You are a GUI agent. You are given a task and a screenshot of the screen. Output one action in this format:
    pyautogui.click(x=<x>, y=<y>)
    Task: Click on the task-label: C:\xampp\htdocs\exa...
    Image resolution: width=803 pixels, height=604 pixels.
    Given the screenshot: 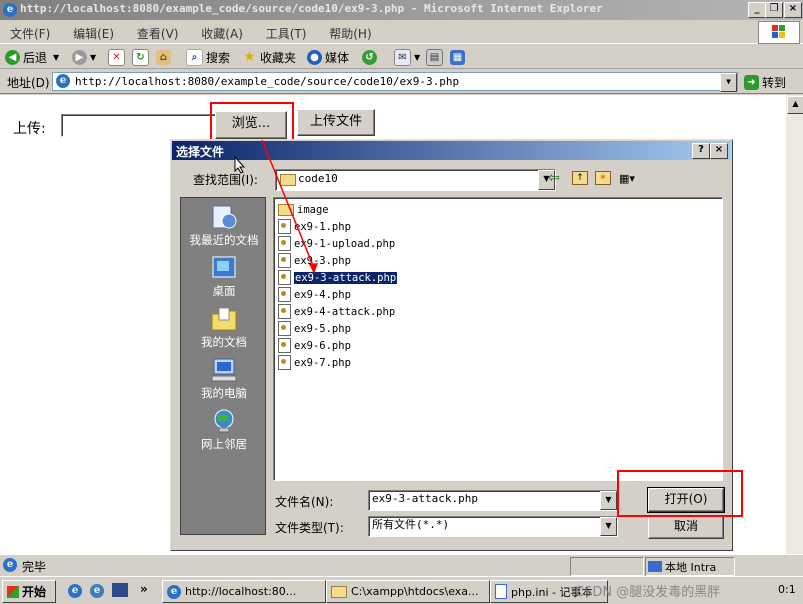 What is the action you would take?
    pyautogui.click(x=415, y=591)
    